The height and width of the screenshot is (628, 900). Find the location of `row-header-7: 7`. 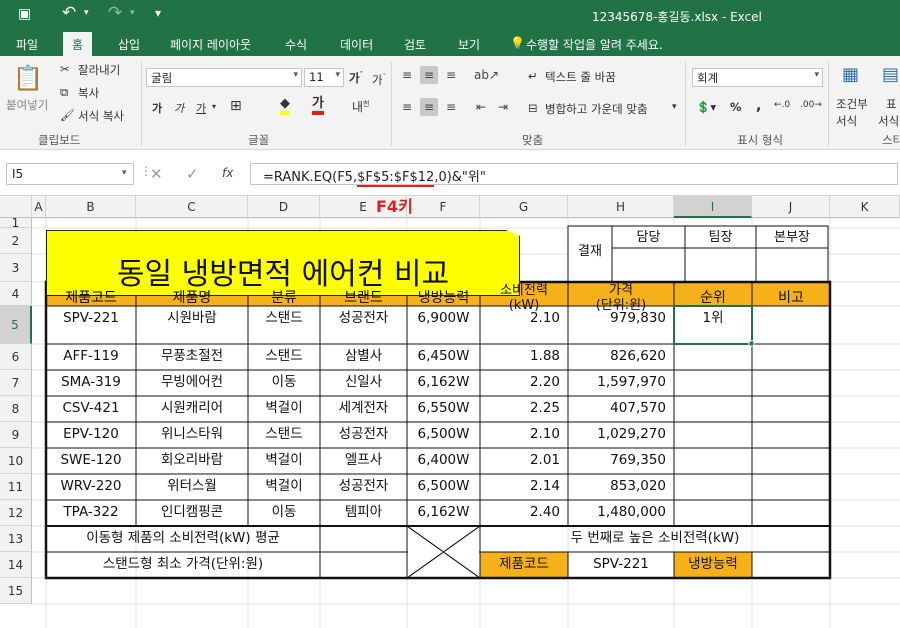

row-header-7: 7 is located at coordinates (16, 383).